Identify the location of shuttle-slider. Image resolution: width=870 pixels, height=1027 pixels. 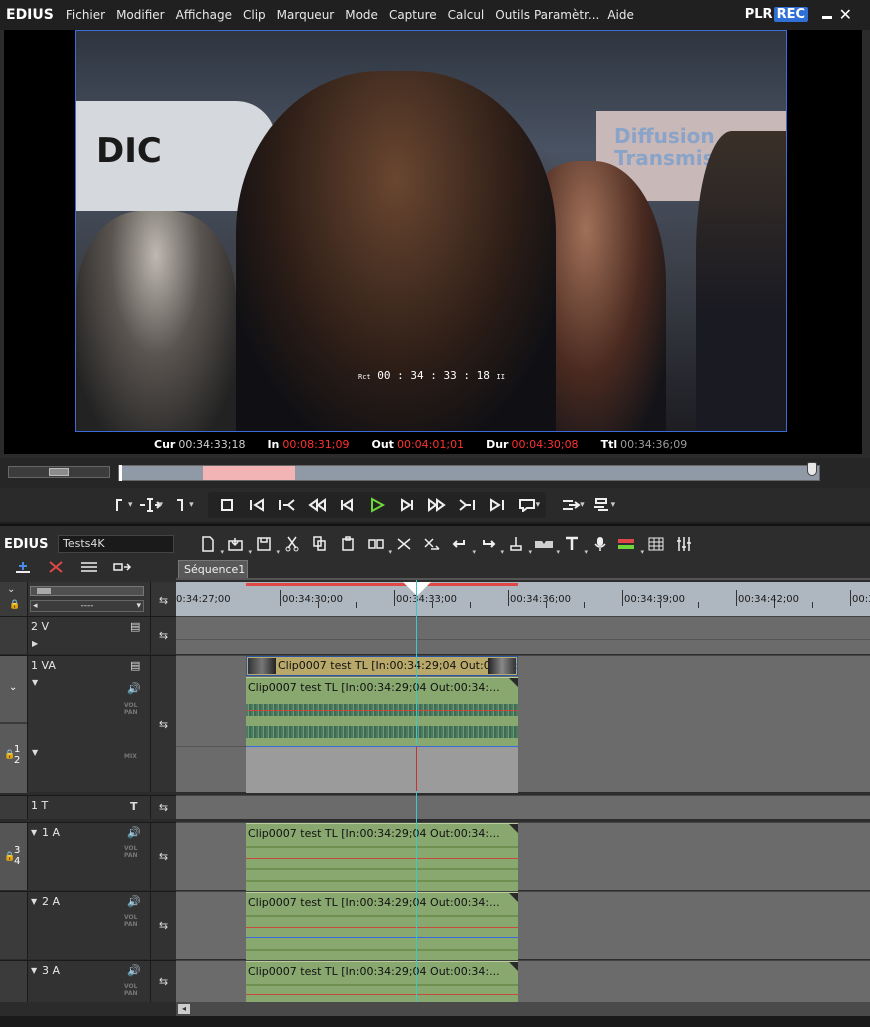
(59, 472).